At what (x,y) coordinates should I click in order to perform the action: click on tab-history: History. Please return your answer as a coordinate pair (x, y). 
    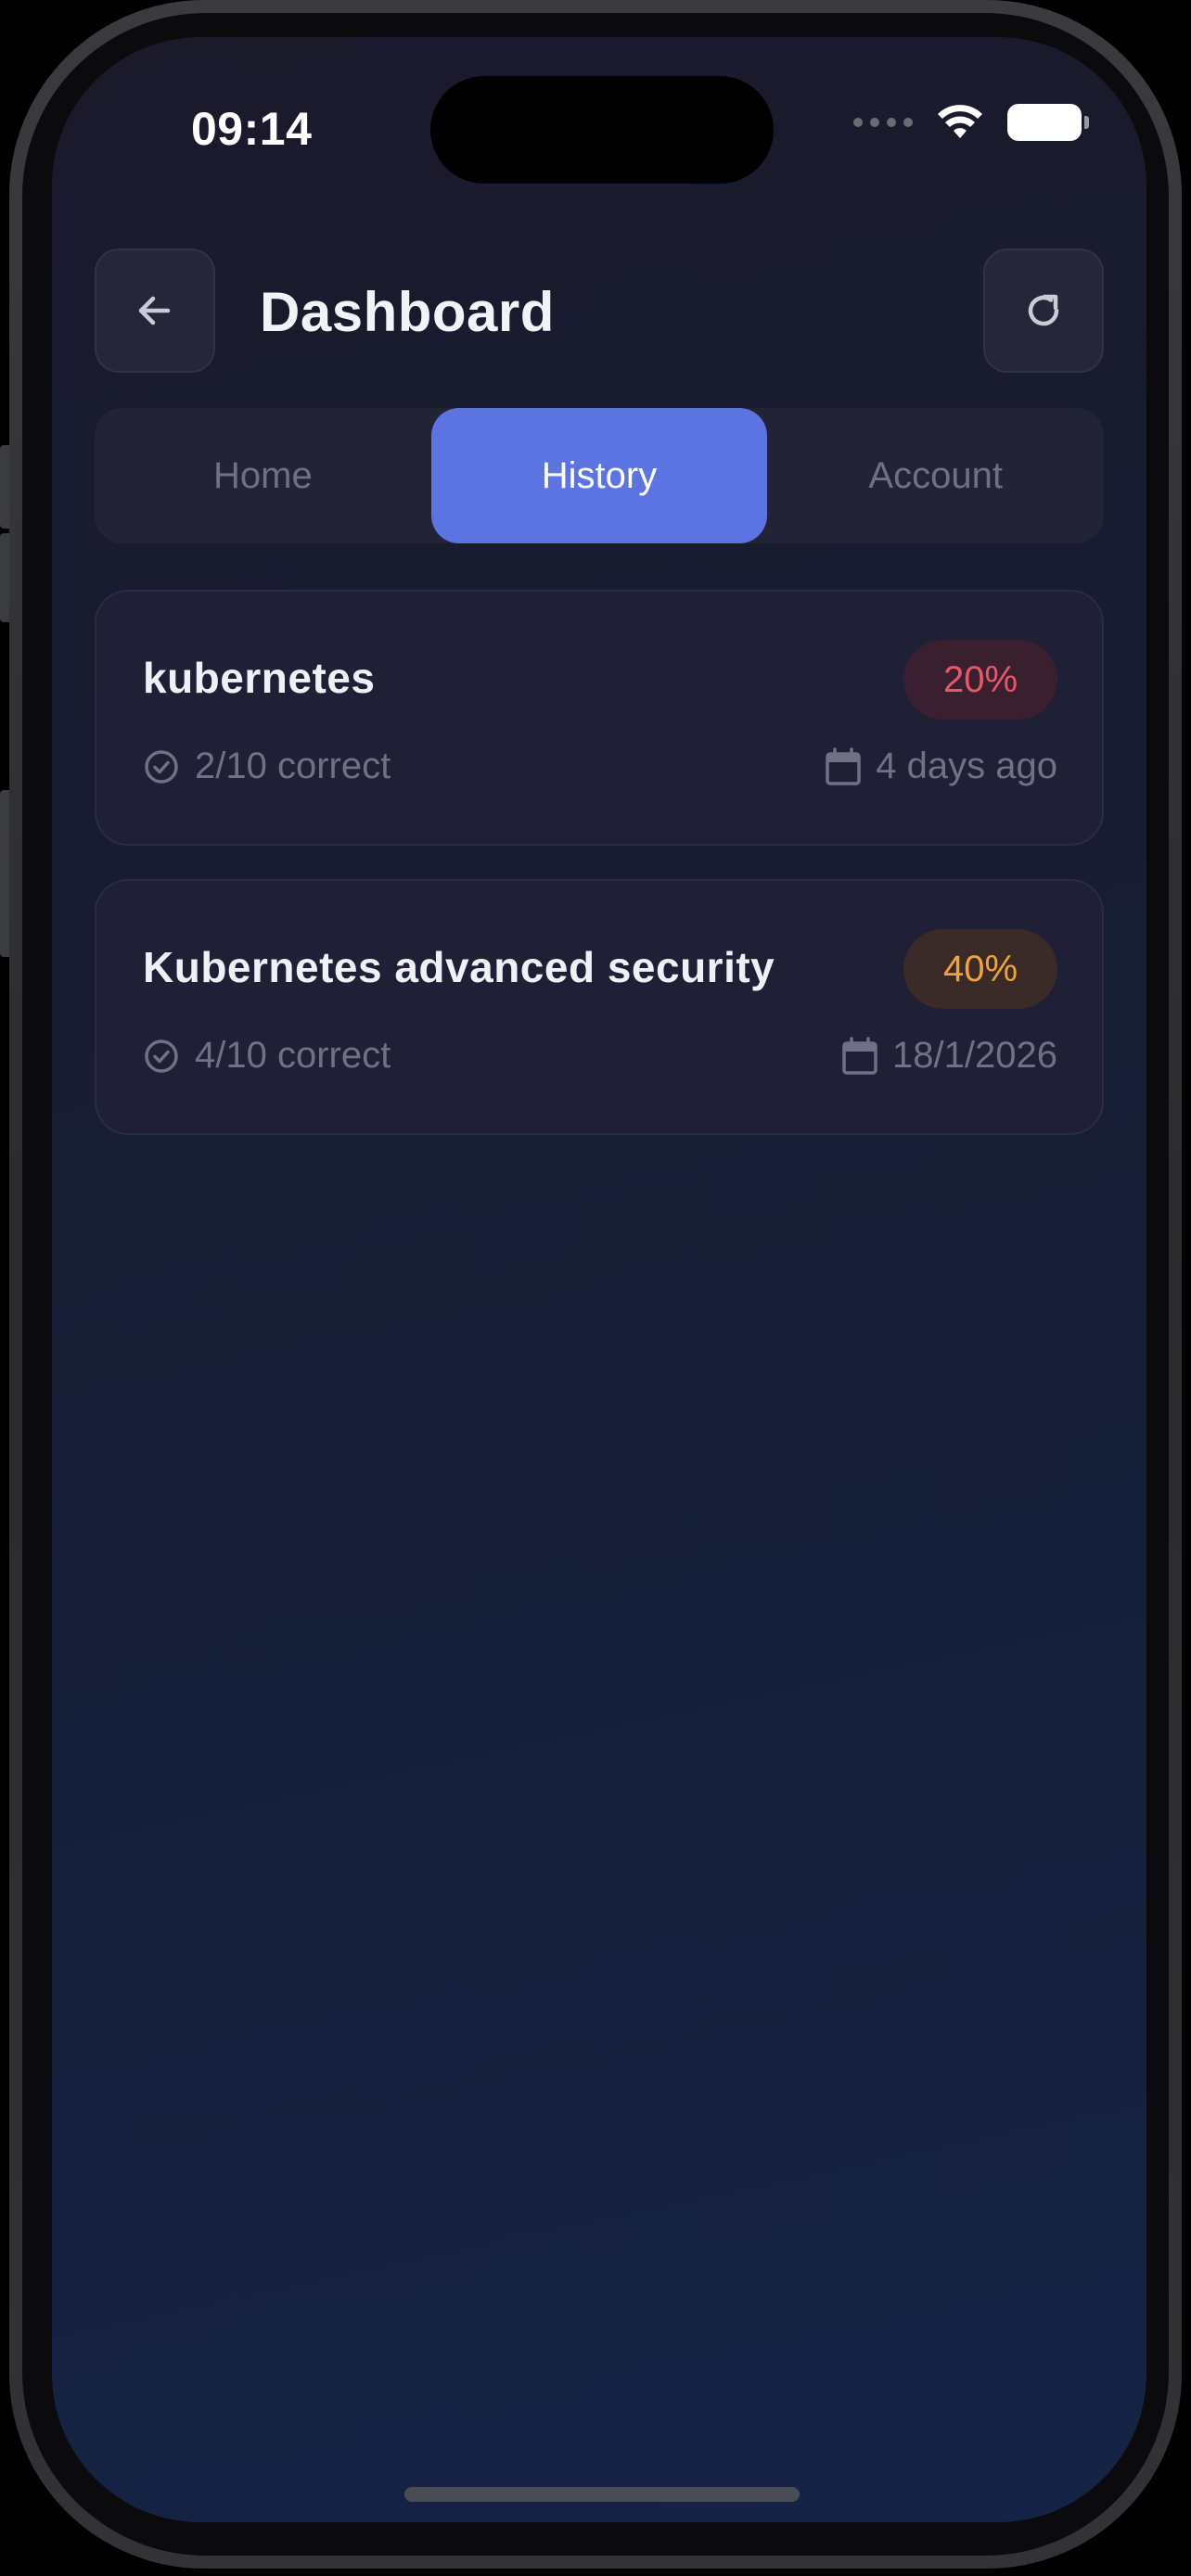
    Looking at the image, I should click on (599, 475).